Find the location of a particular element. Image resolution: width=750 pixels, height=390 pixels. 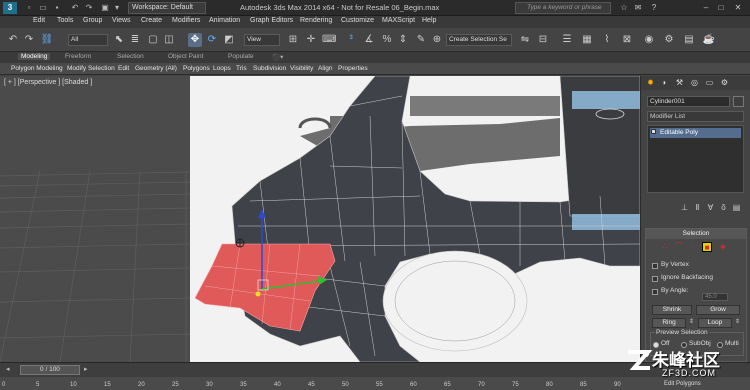

shrink-button: Shrink is located at coordinates (672, 310).